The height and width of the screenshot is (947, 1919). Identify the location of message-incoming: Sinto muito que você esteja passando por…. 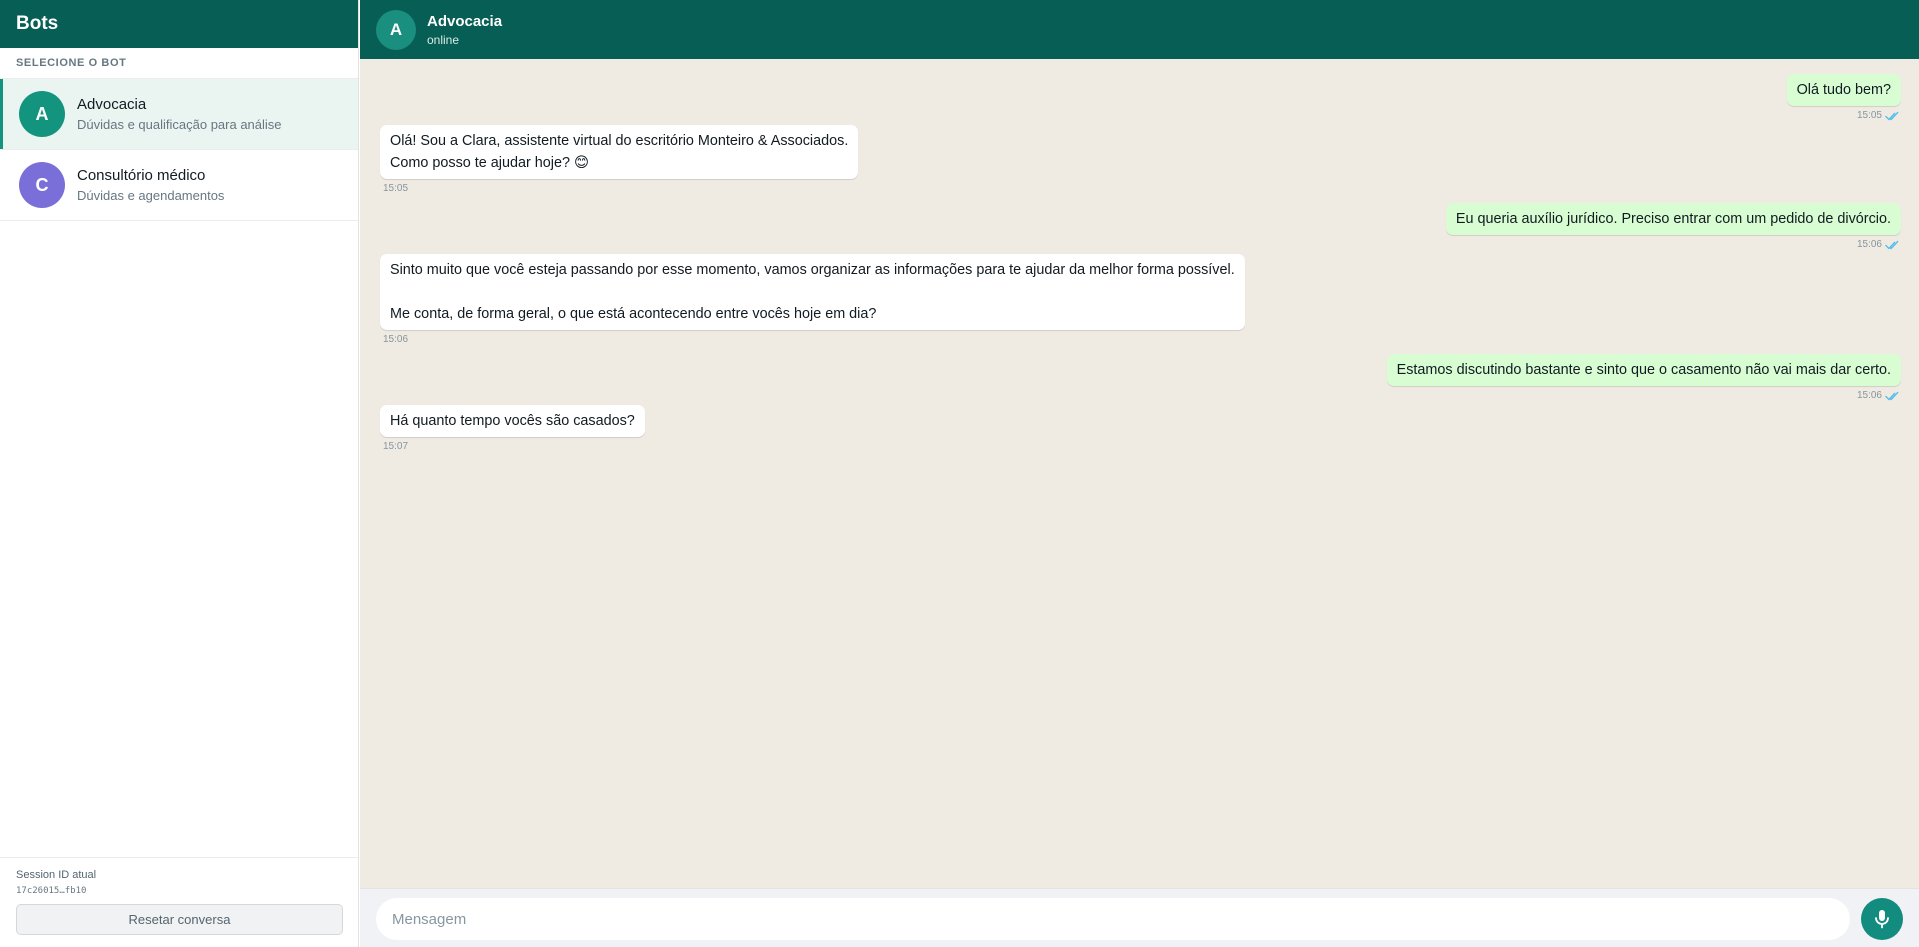
(812, 299).